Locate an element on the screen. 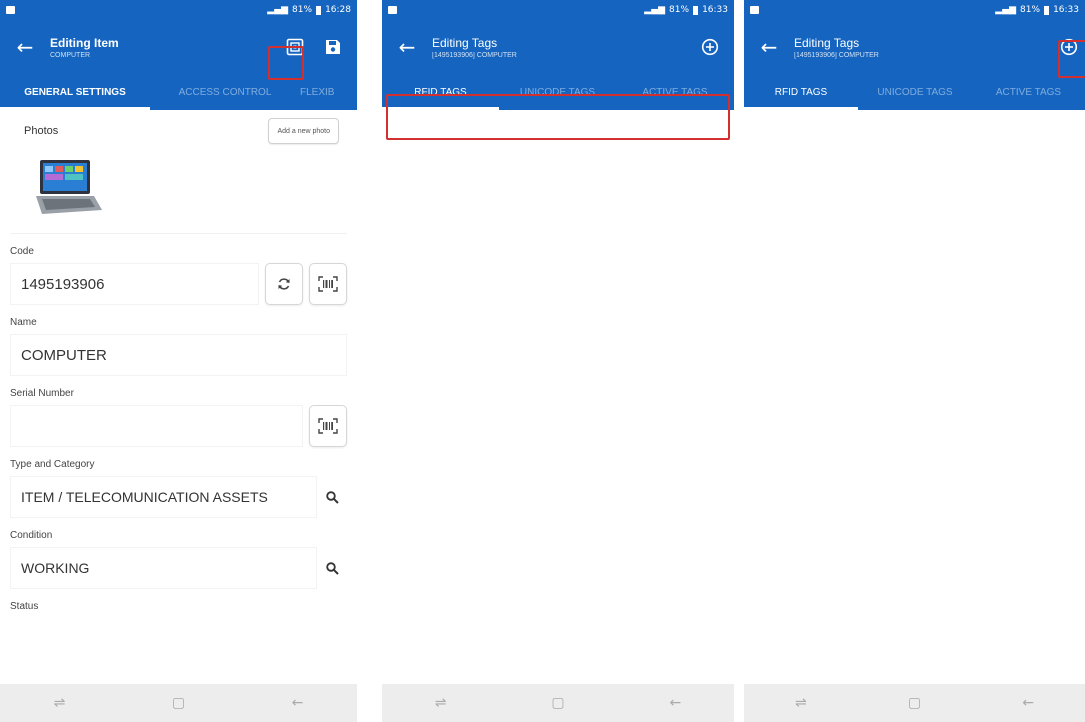 The width and height of the screenshot is (1085, 722). regenerate-code-button is located at coordinates (284, 284).